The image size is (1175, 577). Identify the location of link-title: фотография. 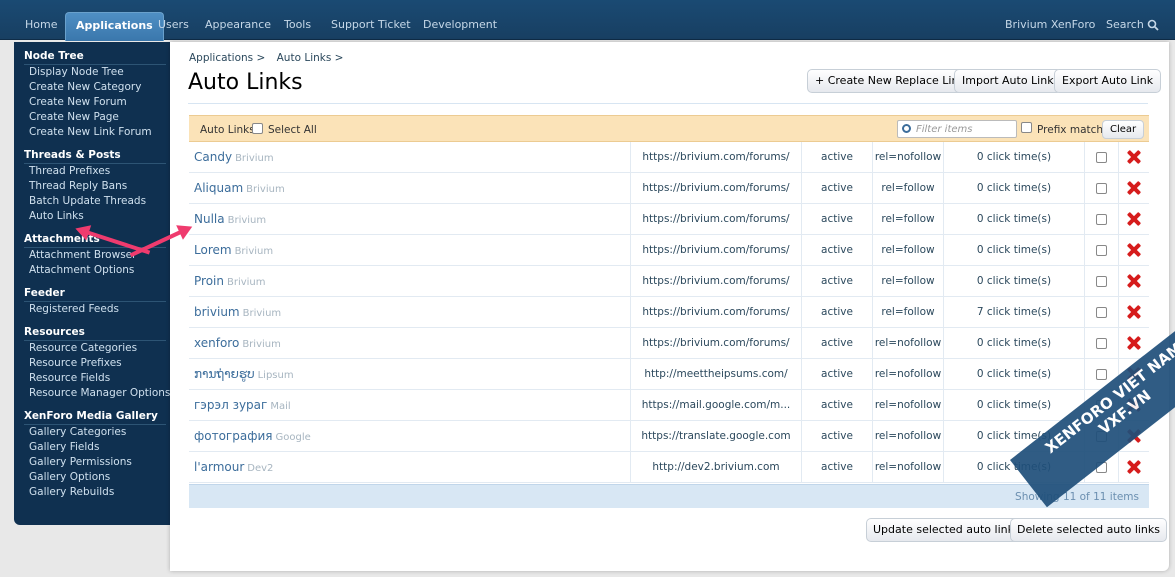
(233, 436).